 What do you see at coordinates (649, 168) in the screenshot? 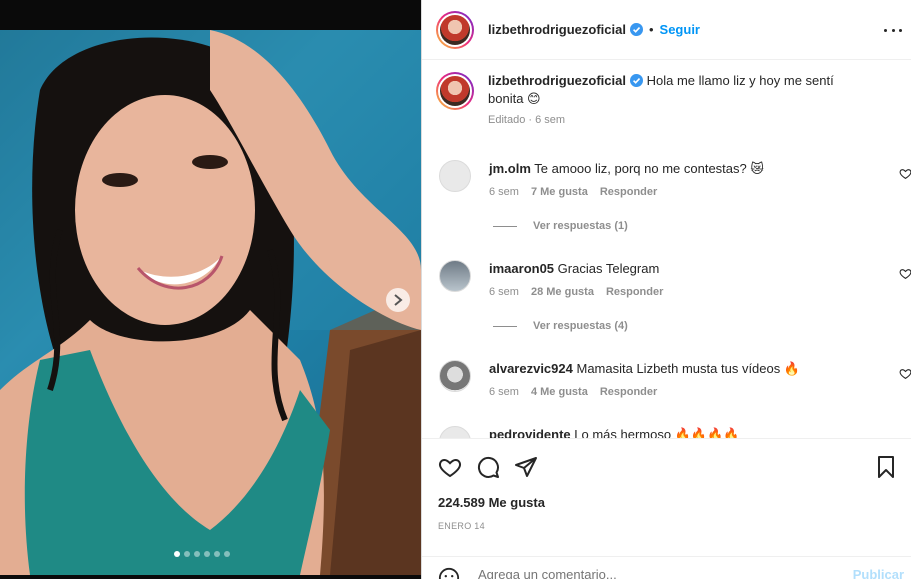
I see `comment-text: Te amooo liz, porq no me contestas? 😿` at bounding box center [649, 168].